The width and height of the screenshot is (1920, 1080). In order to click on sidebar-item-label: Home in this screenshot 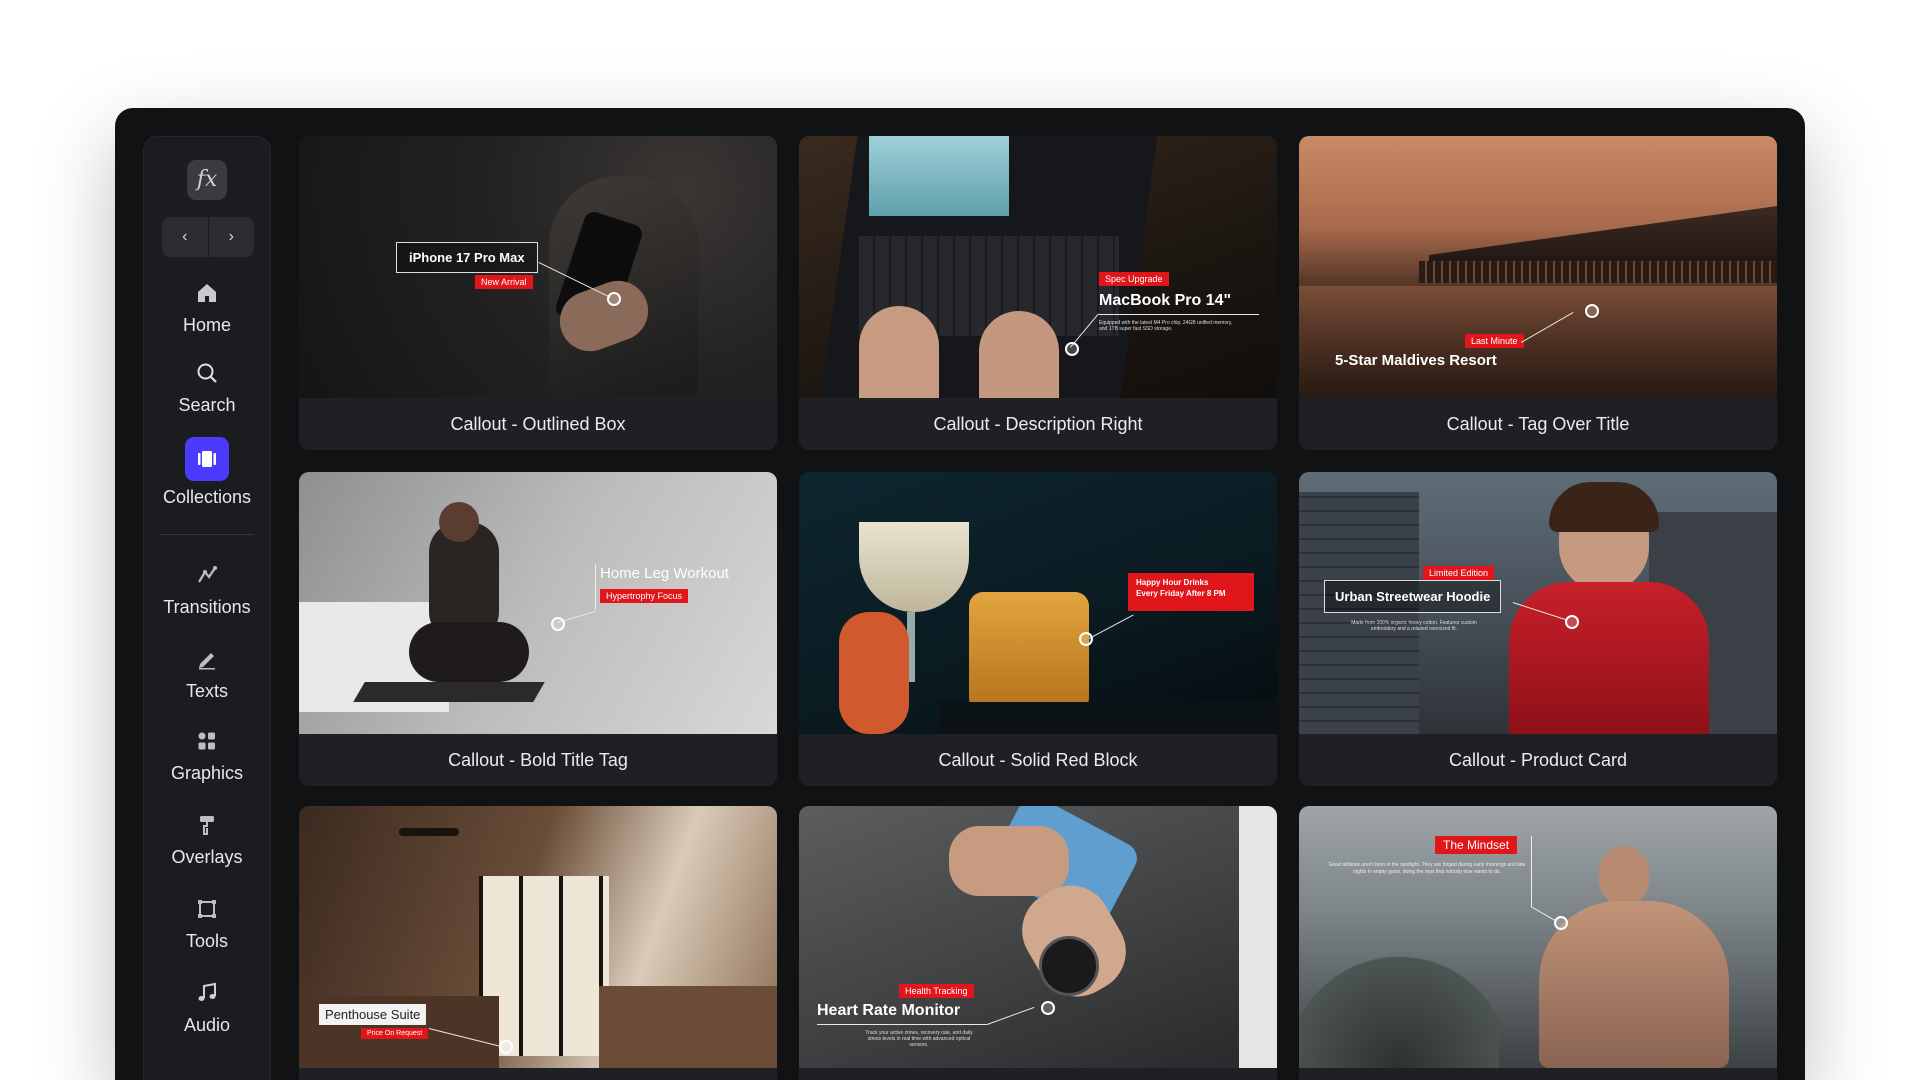, I will do `click(206, 325)`.